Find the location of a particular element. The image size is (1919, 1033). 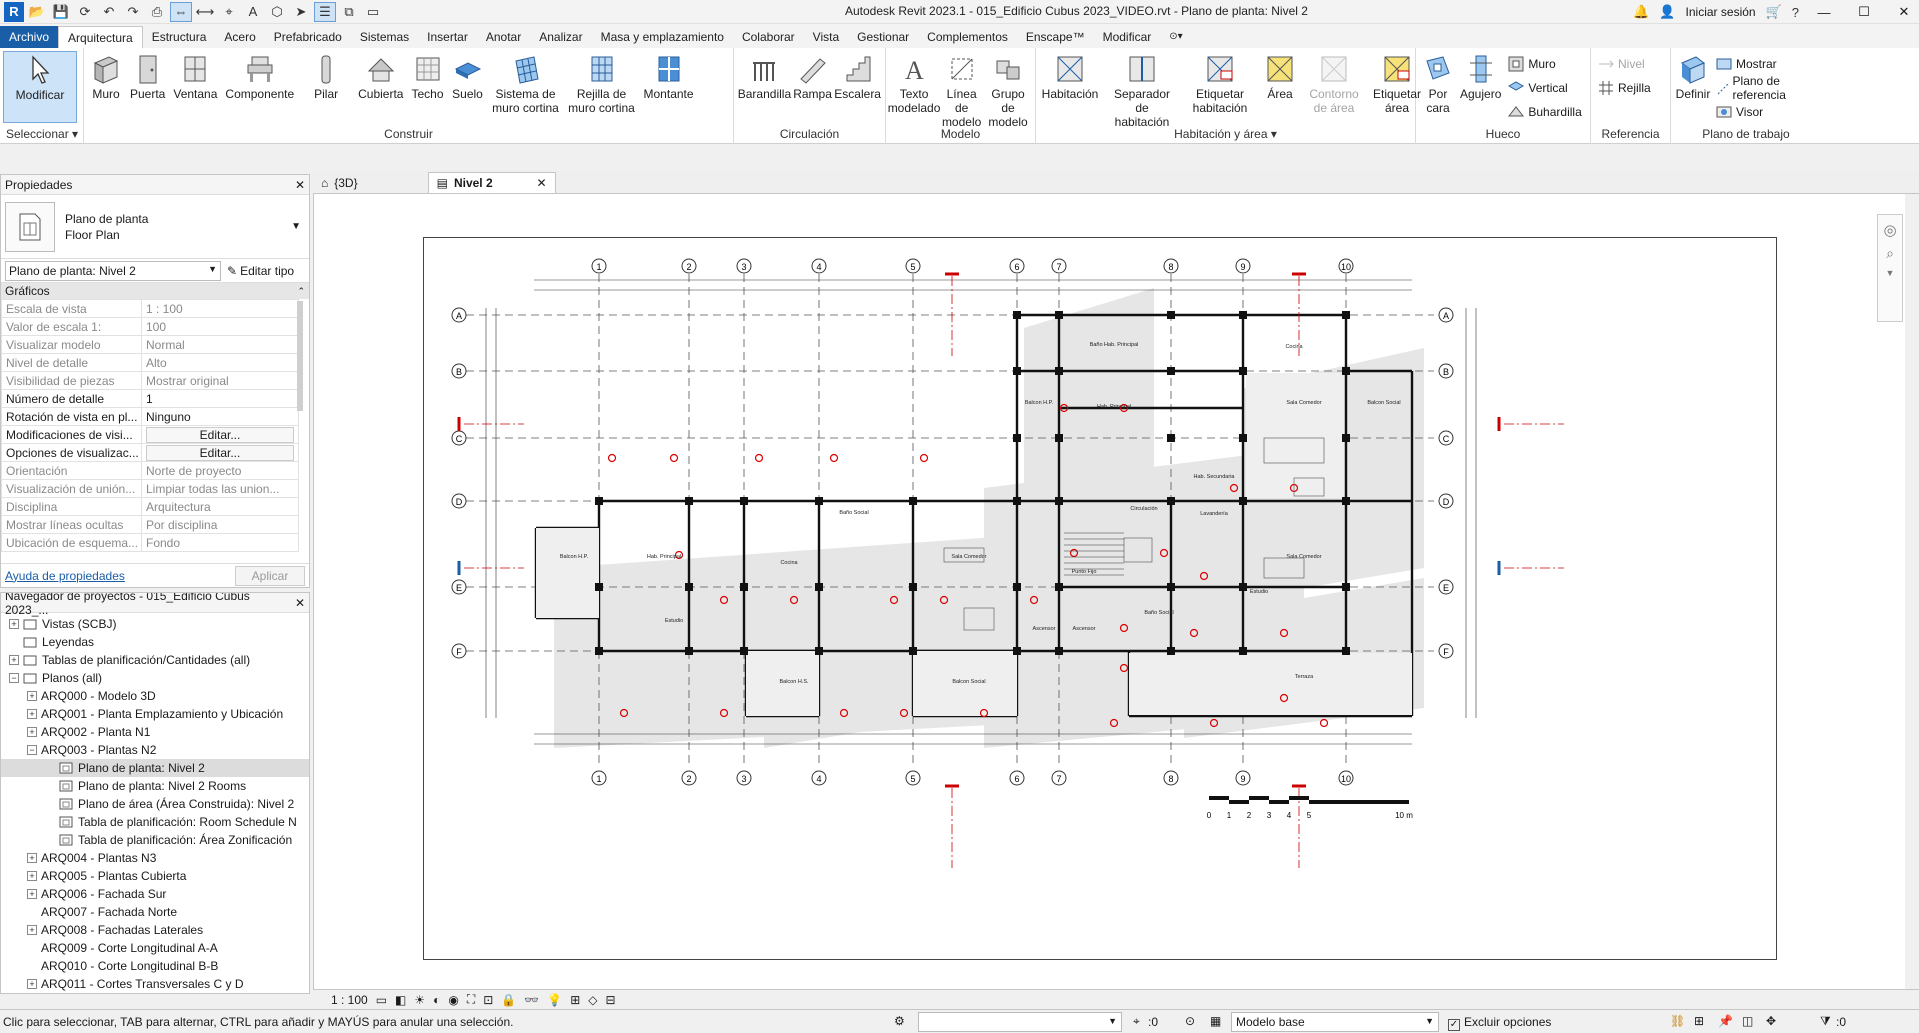

property-row: Visibilidad de piezas Mostrar original is located at coordinates (150, 380).